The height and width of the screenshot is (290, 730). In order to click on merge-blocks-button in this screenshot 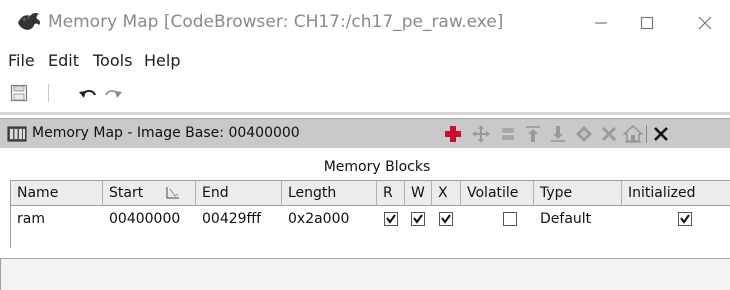, I will do `click(584, 134)`.